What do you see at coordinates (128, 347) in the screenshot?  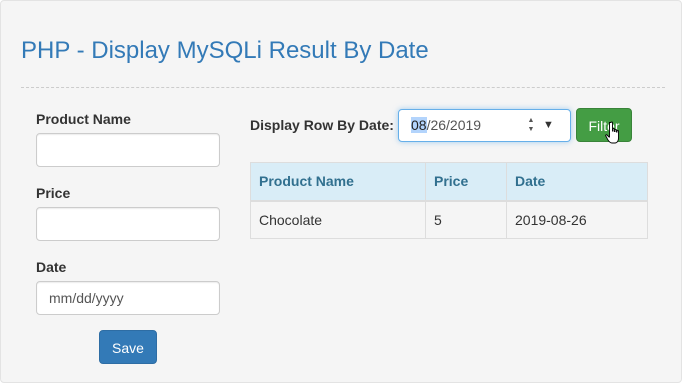 I see `save-button: Save` at bounding box center [128, 347].